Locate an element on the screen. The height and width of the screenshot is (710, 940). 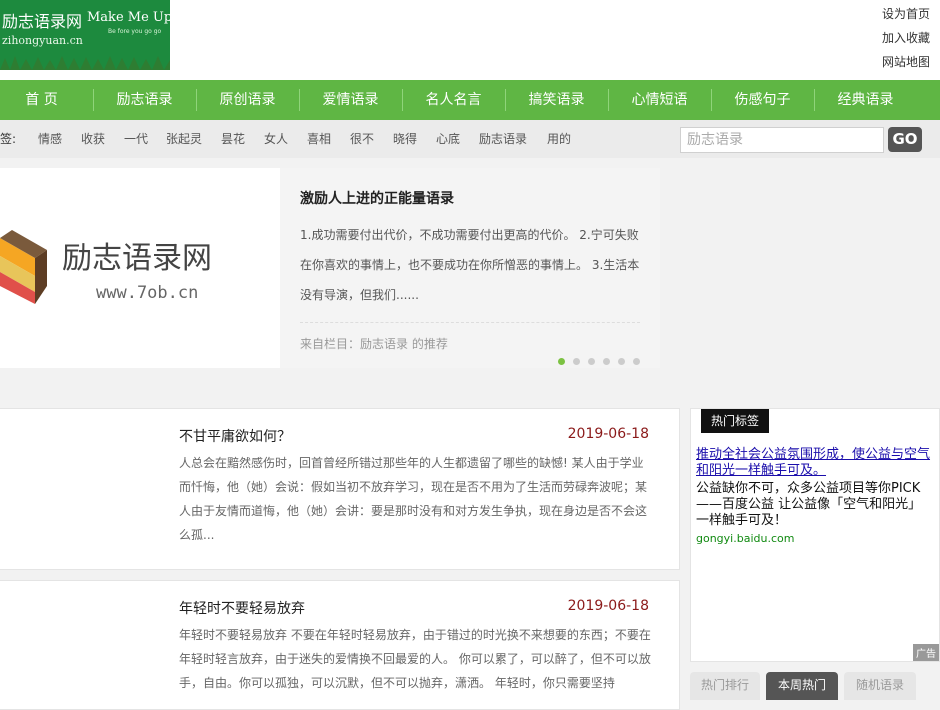
featured-title: 激励人上进的正能量语录 is located at coordinates (377, 198).